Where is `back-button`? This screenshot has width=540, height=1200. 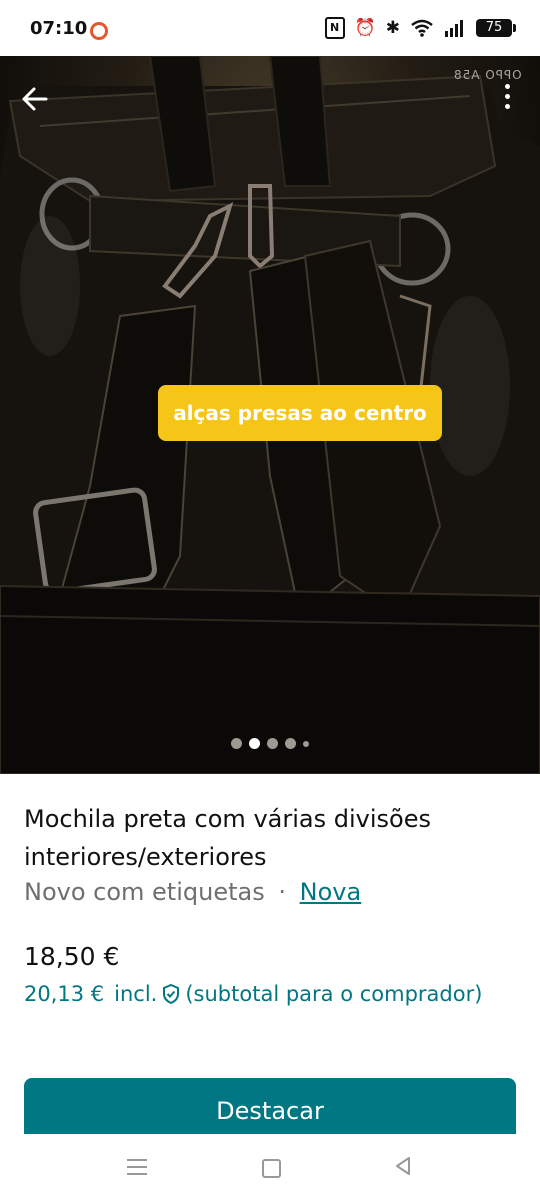
back-button is located at coordinates (35, 99).